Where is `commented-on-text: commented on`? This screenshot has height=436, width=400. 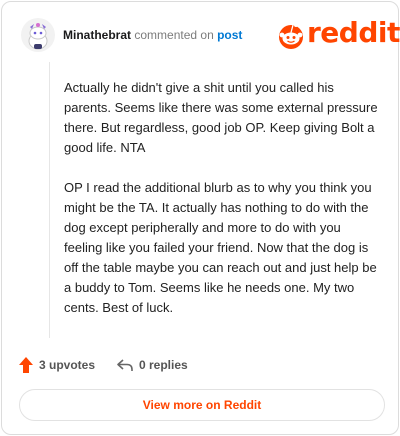
commented-on-text: commented on is located at coordinates (174, 35).